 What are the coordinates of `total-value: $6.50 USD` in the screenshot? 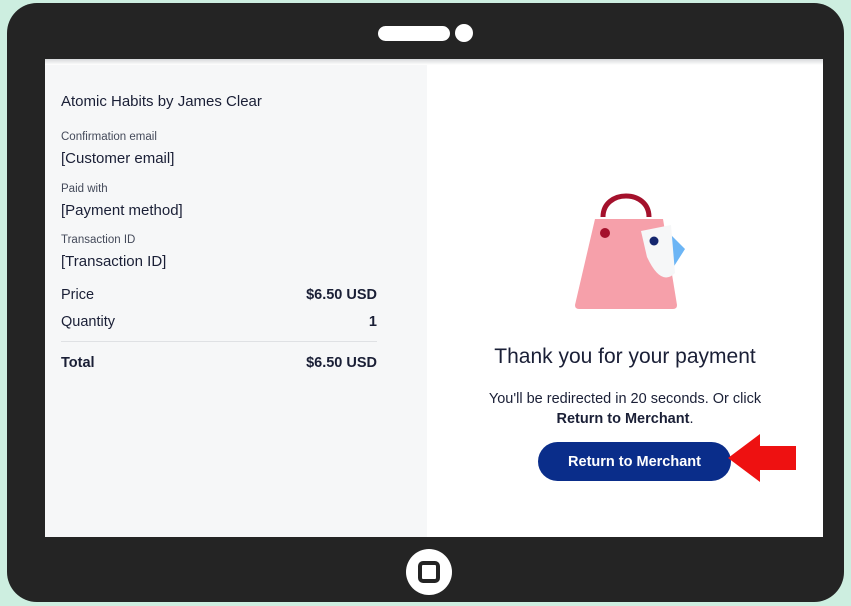 It's located at (341, 363).